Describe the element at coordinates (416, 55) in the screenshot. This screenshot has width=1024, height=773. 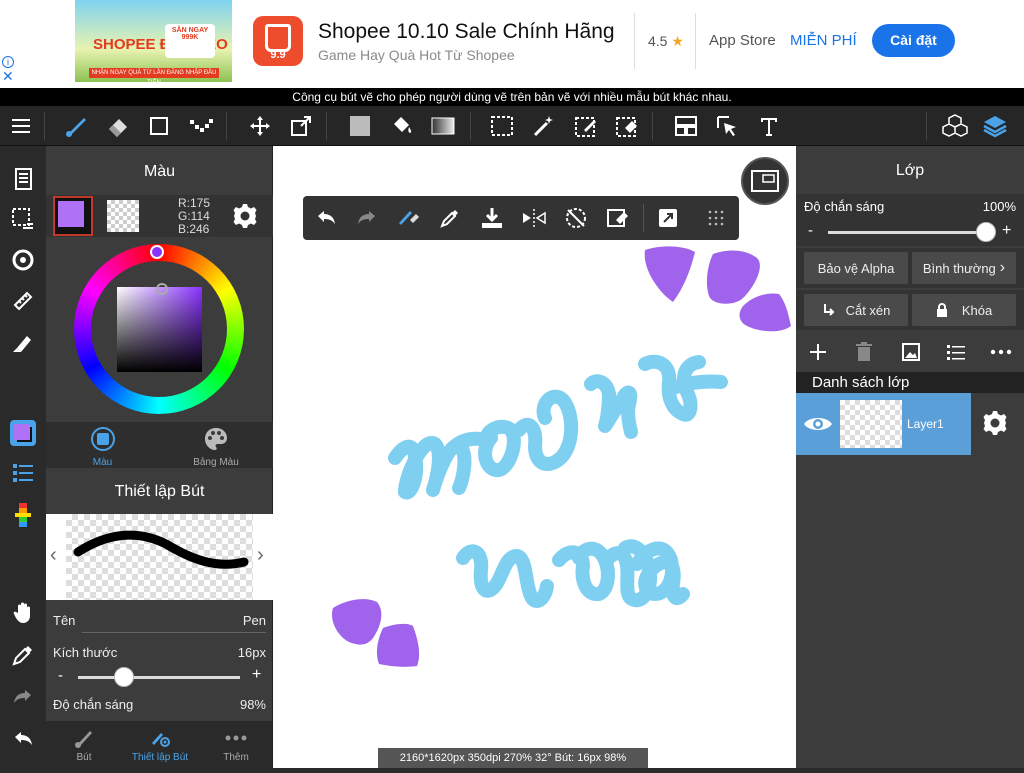
I see `ad-subtitle: Game Hay Quà Hot Từ Shopee` at that location.